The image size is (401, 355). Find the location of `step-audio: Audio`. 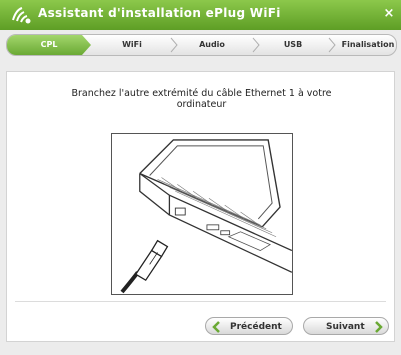

step-audio: Audio is located at coordinates (212, 44).